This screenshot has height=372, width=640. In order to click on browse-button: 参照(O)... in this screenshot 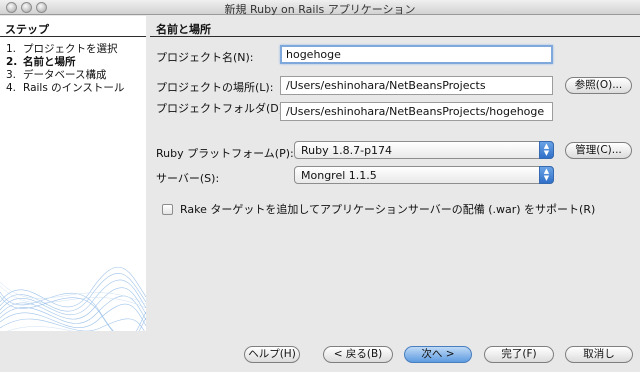, I will do `click(598, 85)`.